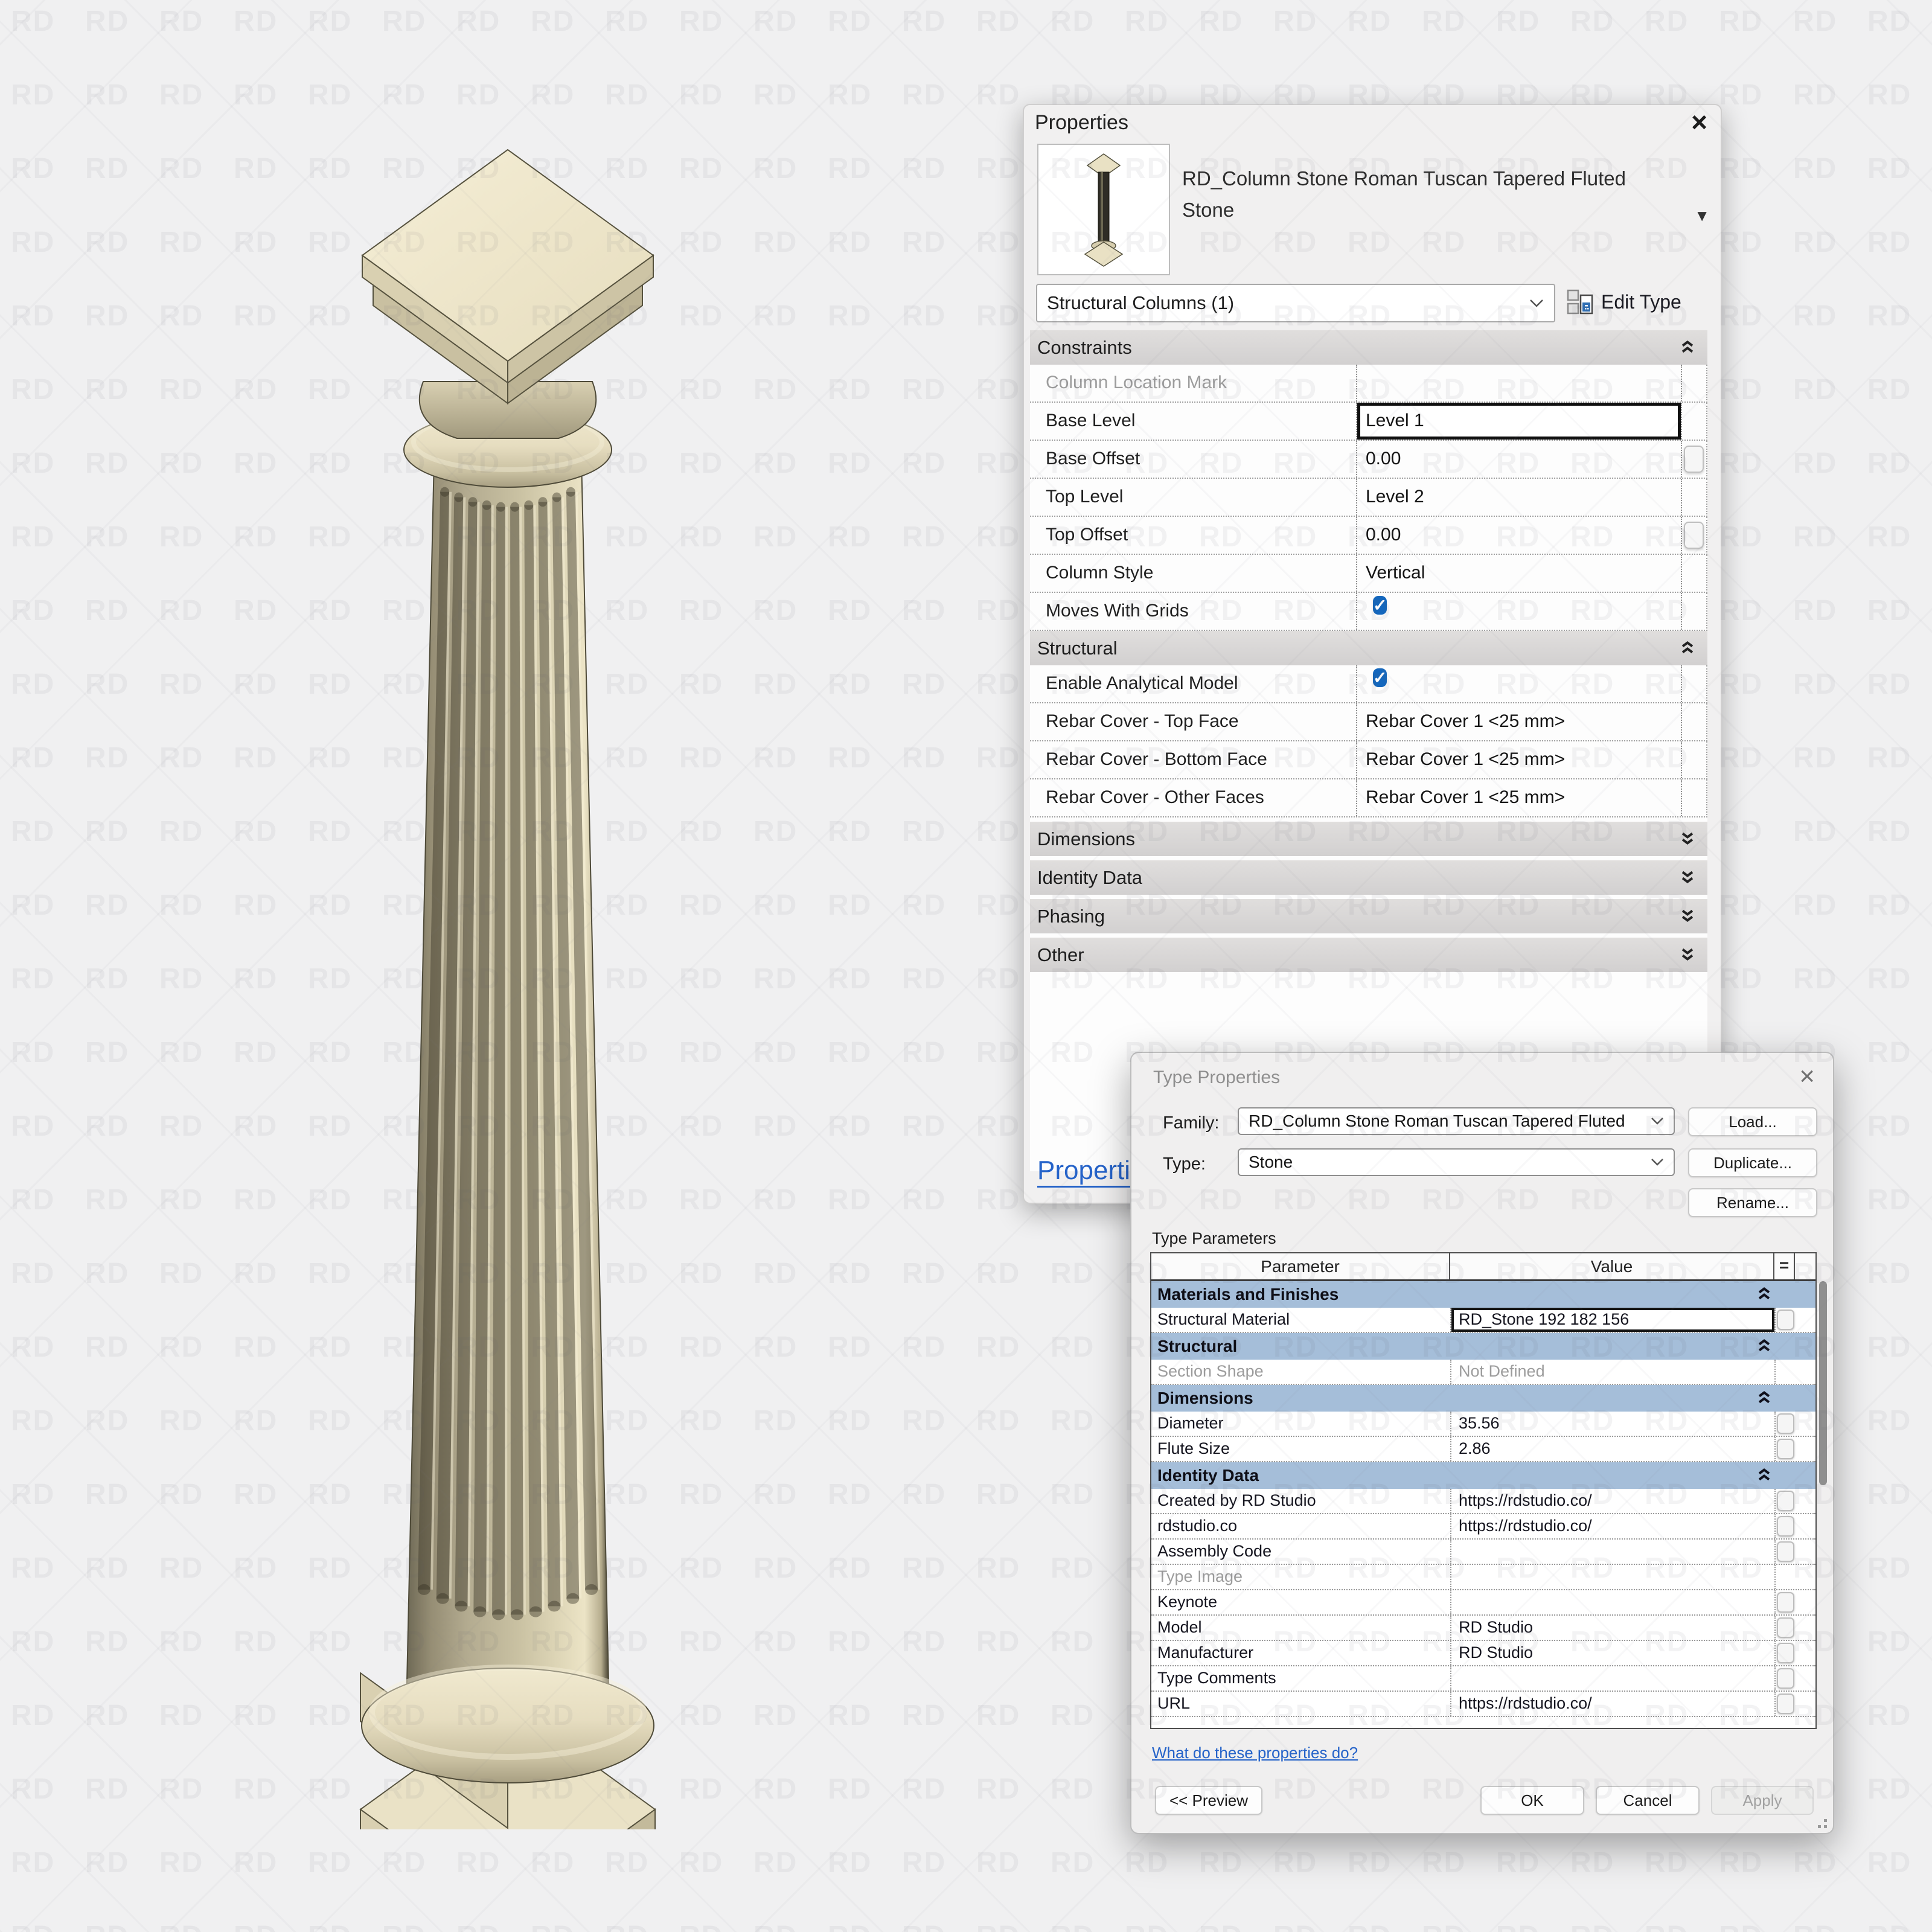 Image resolution: width=1932 pixels, height=1932 pixels. What do you see at coordinates (1483, 1295) in the screenshot?
I see `parameter-group-materials-and-finishes: Materials and Finishes` at bounding box center [1483, 1295].